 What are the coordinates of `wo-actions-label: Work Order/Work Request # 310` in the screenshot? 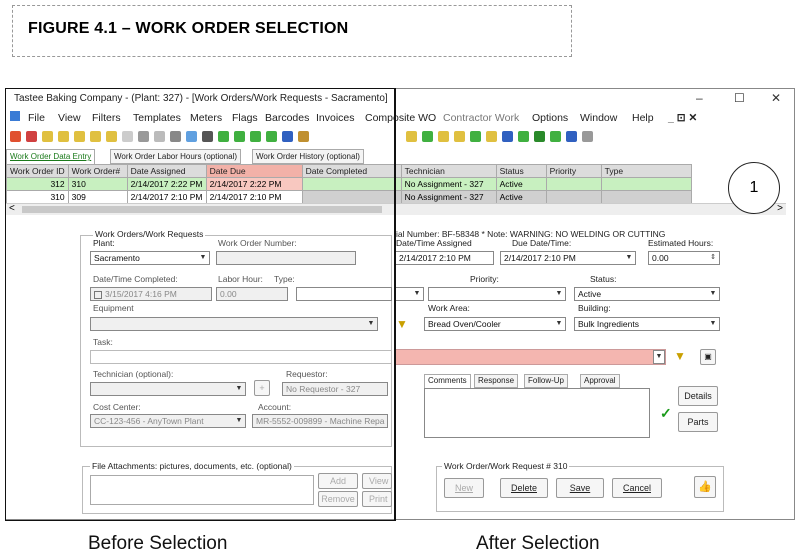 It's located at (506, 466).